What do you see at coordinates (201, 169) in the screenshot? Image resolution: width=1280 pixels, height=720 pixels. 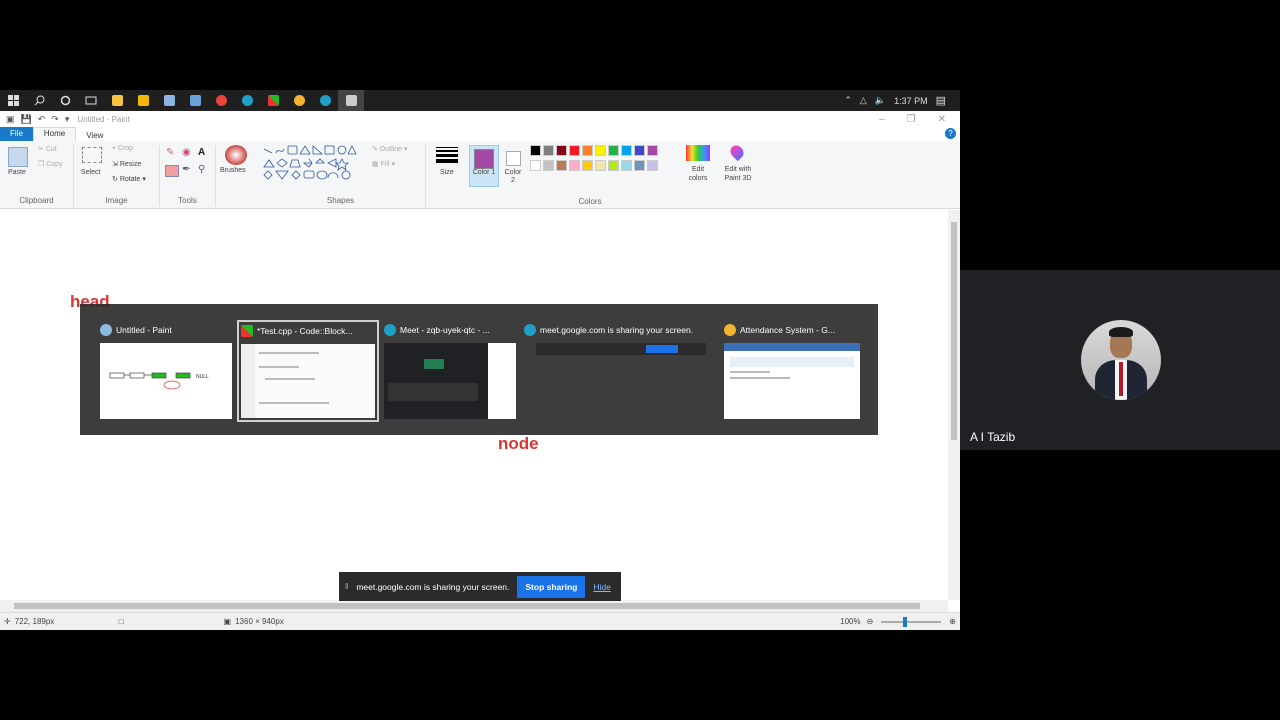 I see `magnifier-icon: ⚲` at bounding box center [201, 169].